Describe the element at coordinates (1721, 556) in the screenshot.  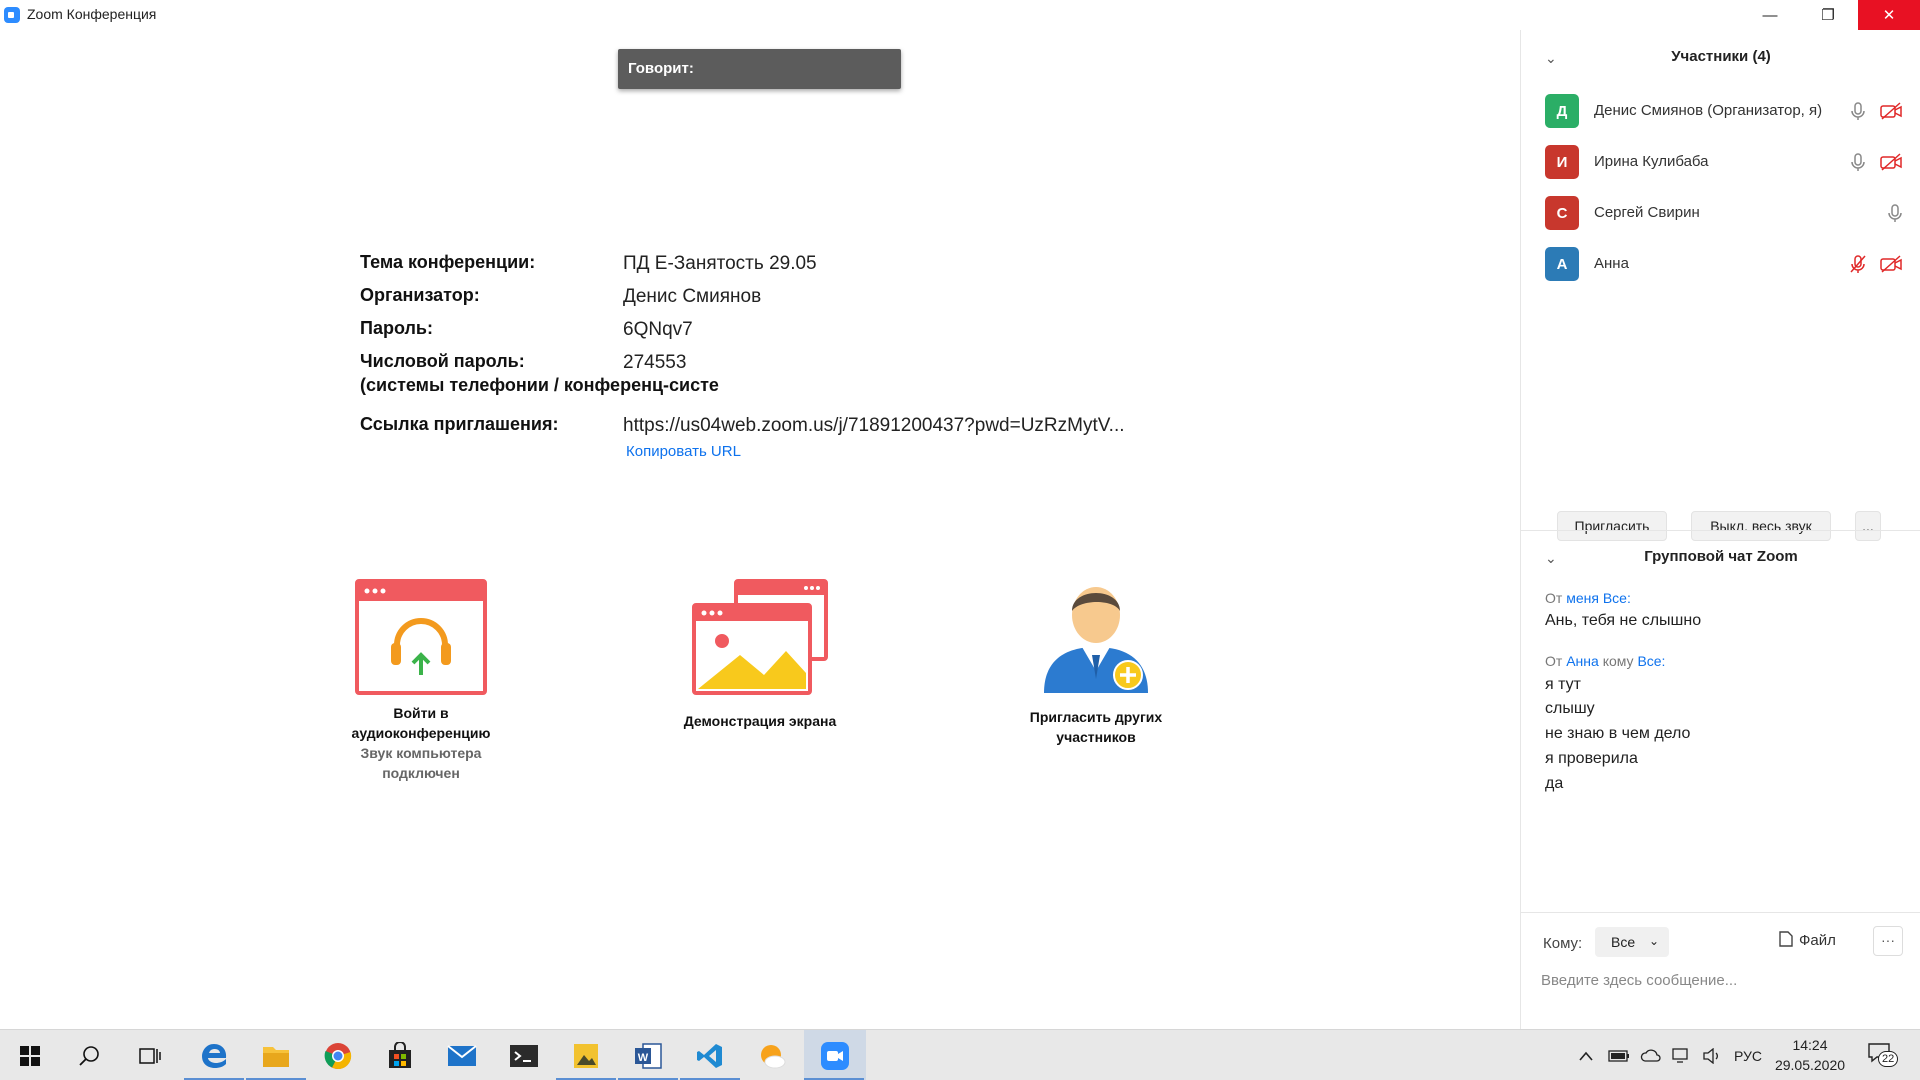
I see `chat-title: Групповой чат Zoom` at that location.